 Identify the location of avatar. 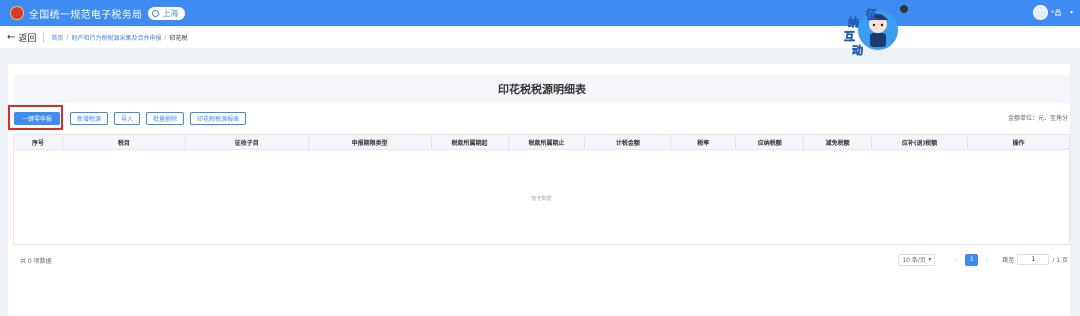
(1040, 12).